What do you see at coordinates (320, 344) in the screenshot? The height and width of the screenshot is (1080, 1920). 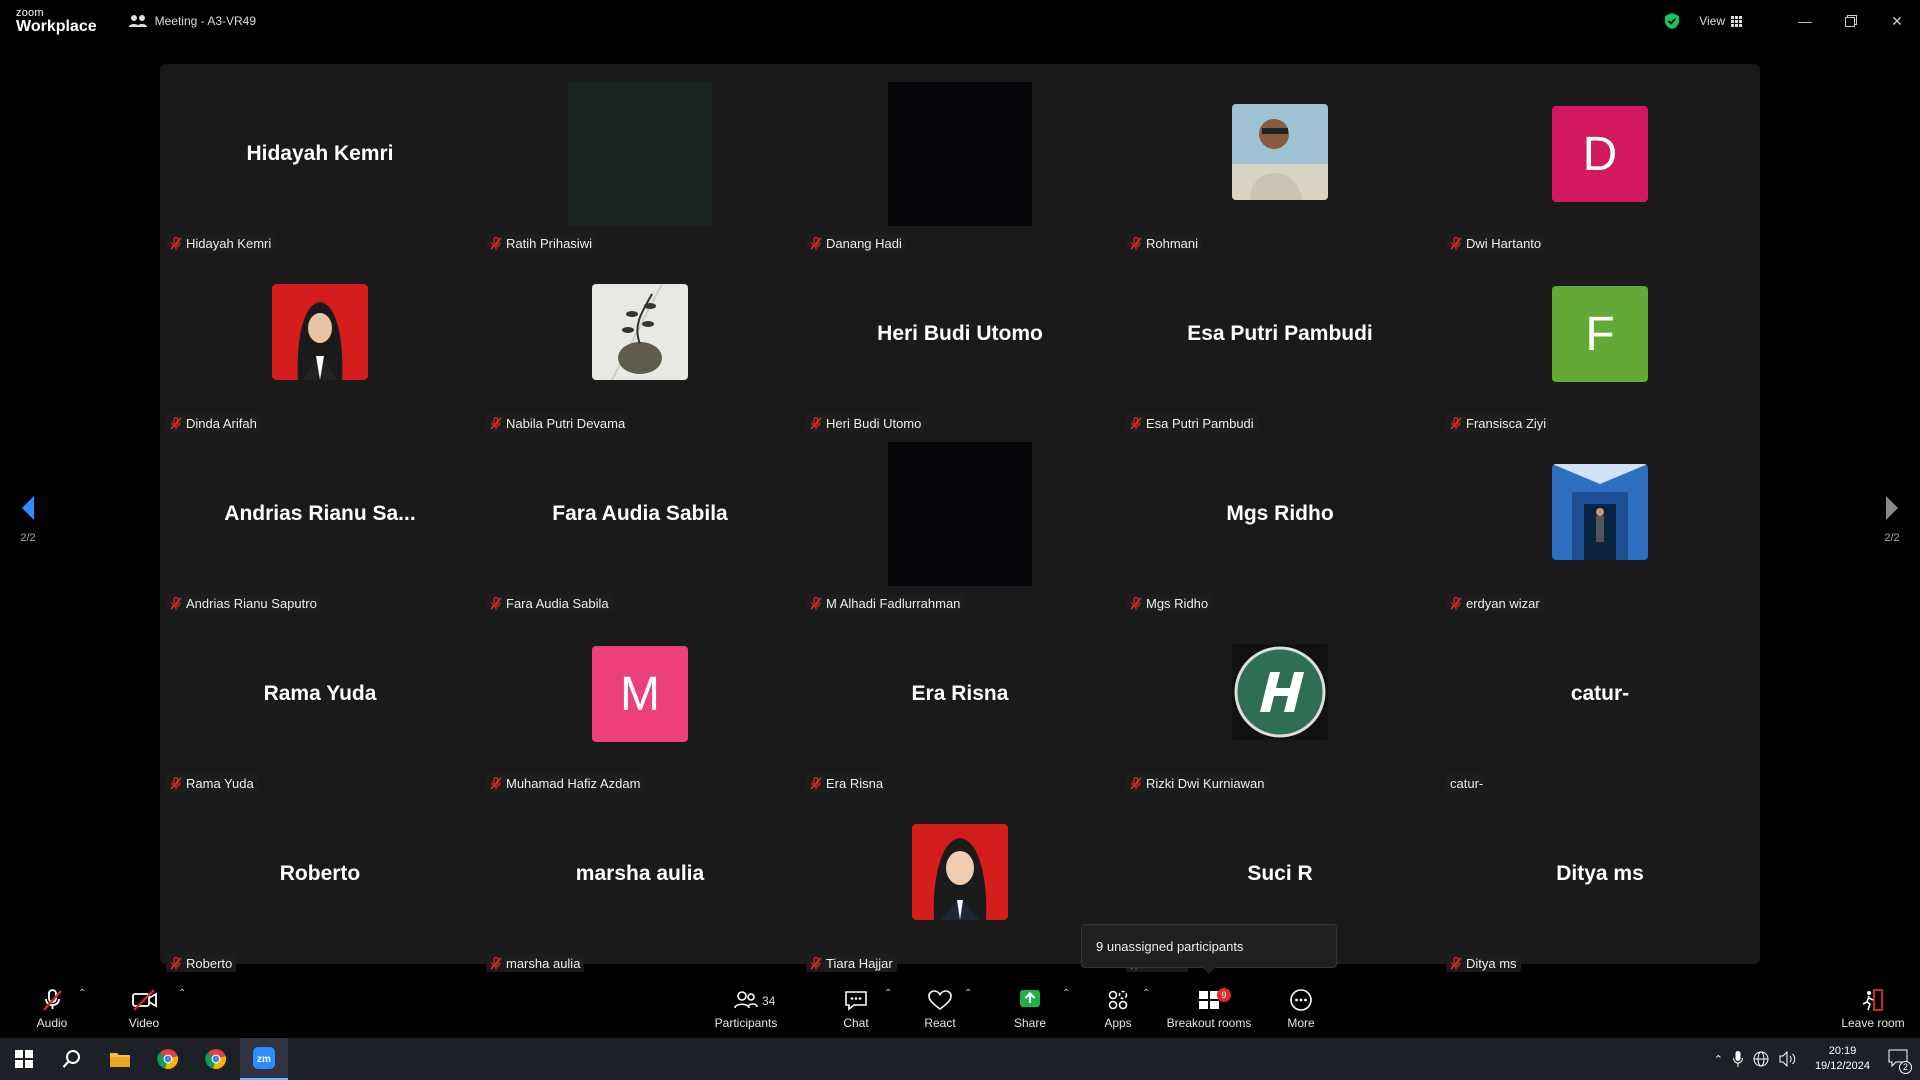 I see `participant-tile: Dinda Arifah` at bounding box center [320, 344].